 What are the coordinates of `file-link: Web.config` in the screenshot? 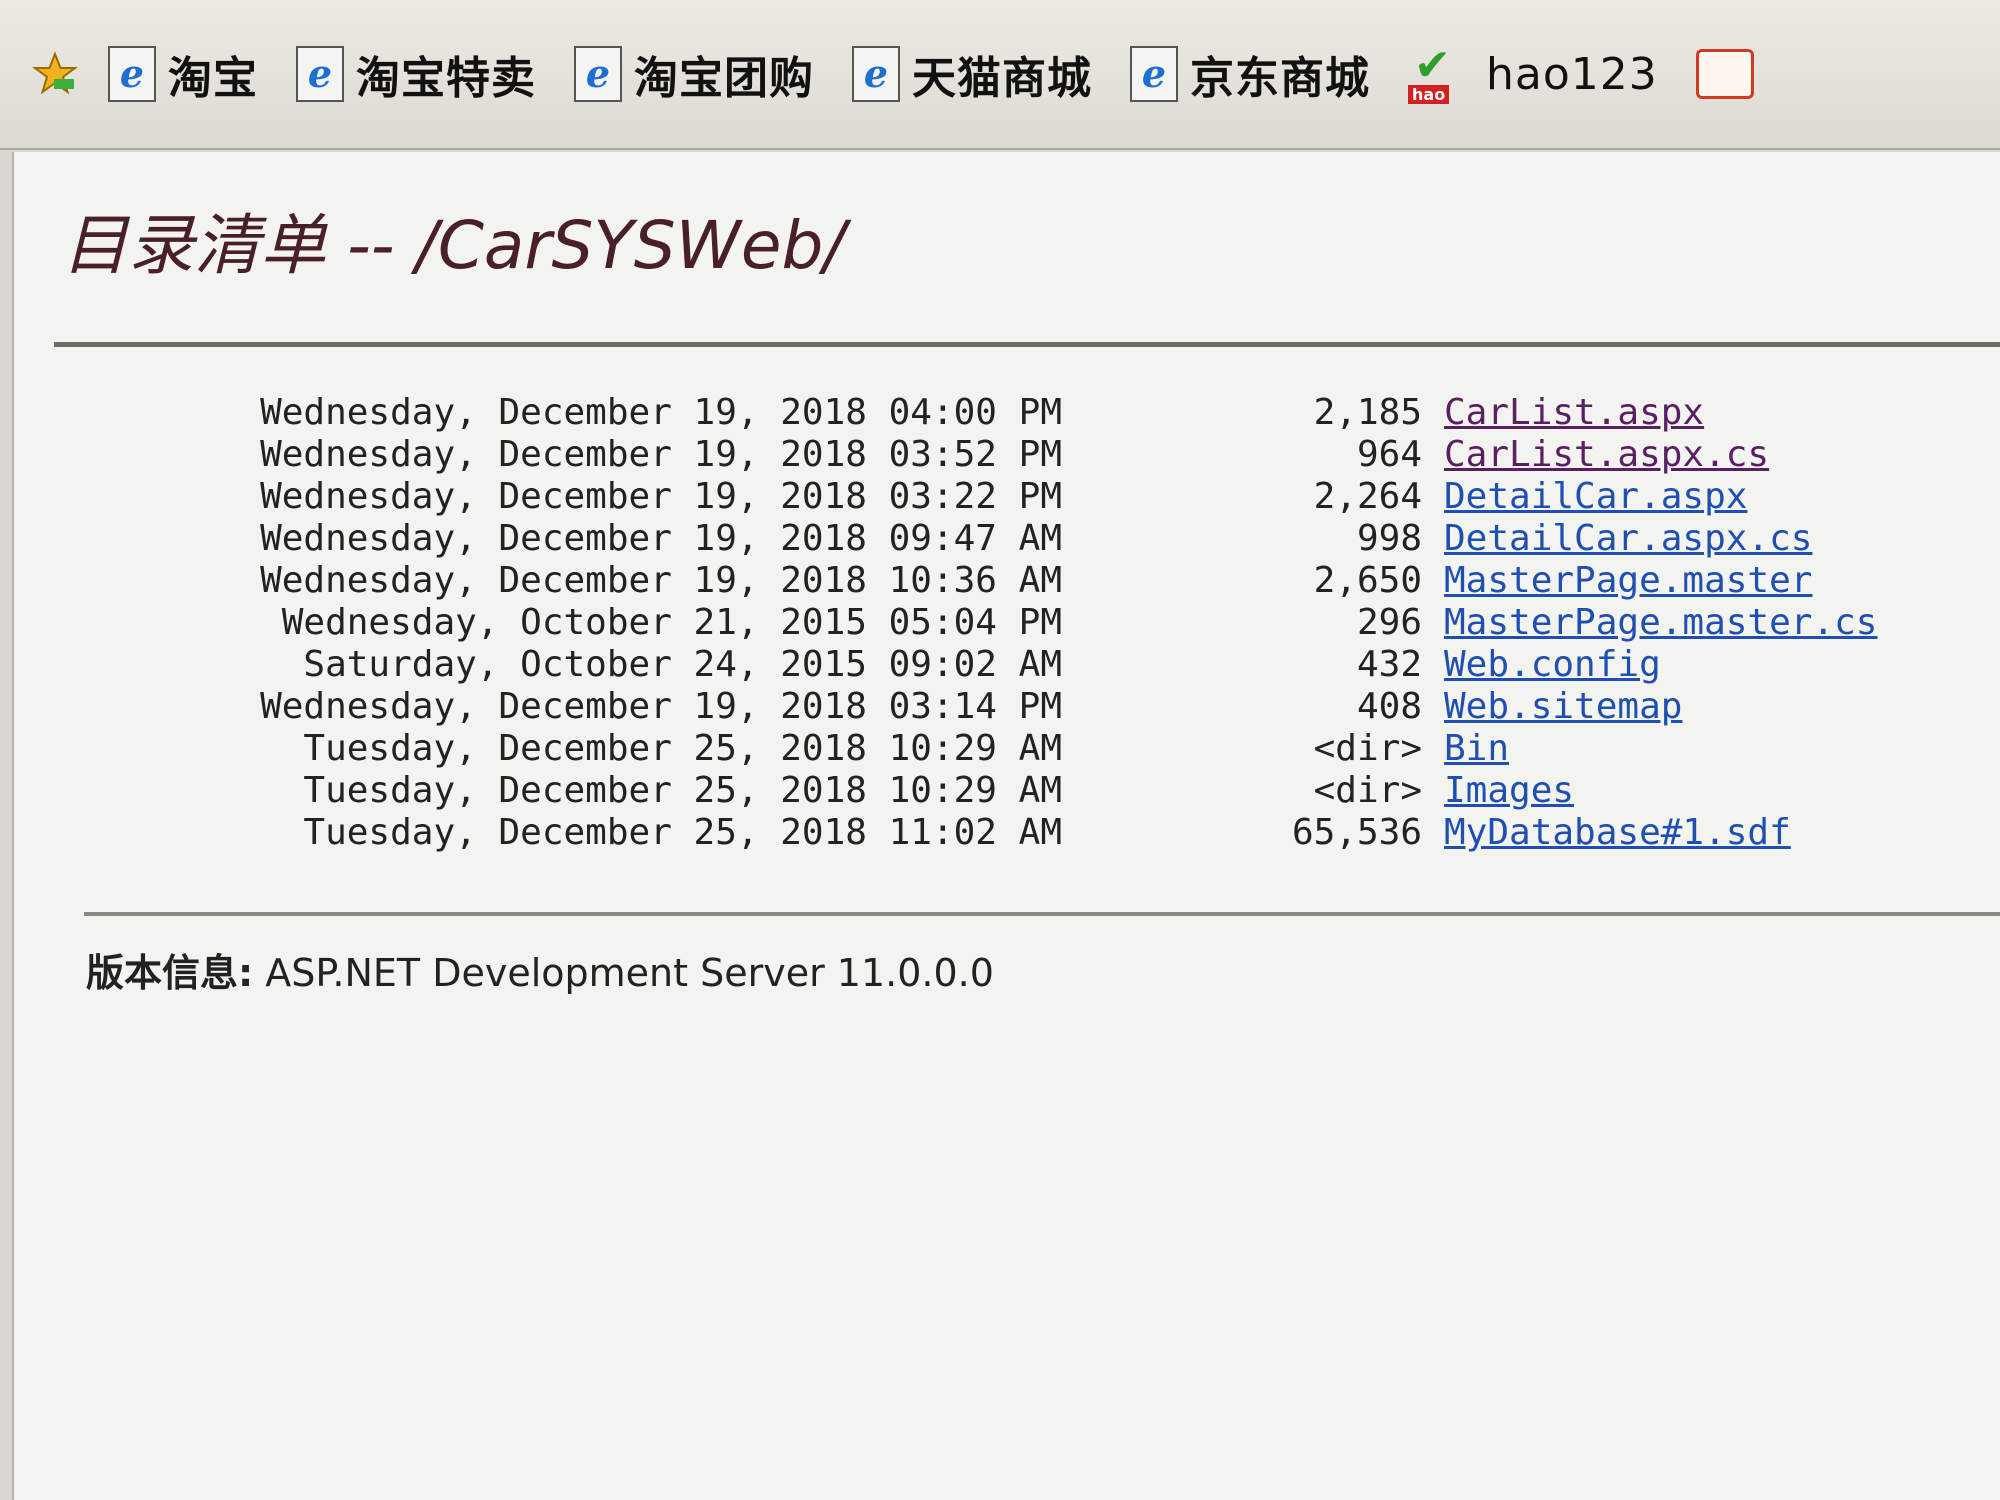 It's located at (1552, 665).